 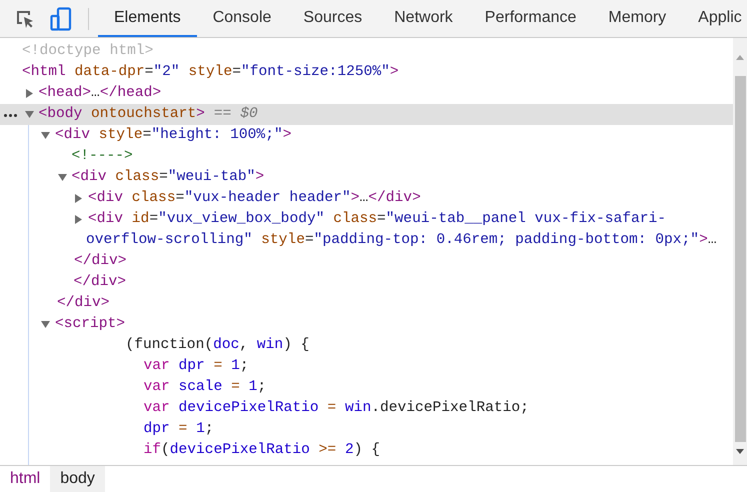 I want to click on code-line: (function(doc, win) {, so click(x=218, y=345).